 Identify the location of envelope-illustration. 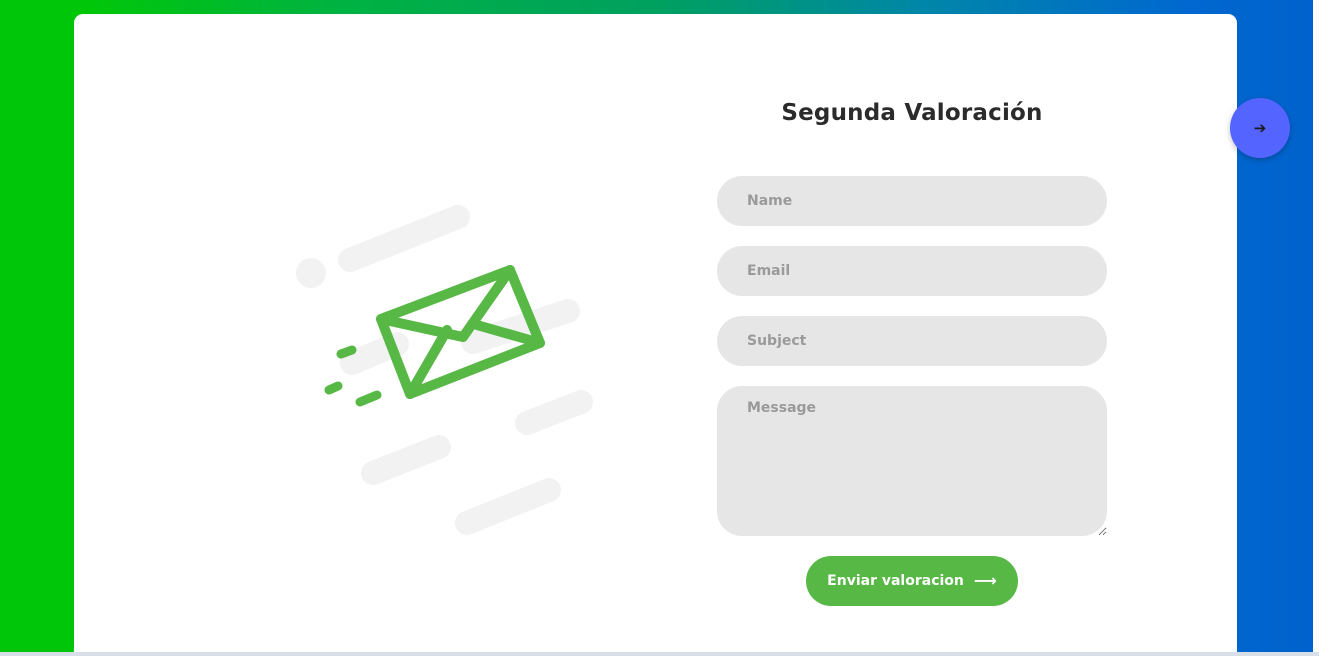
(444, 370).